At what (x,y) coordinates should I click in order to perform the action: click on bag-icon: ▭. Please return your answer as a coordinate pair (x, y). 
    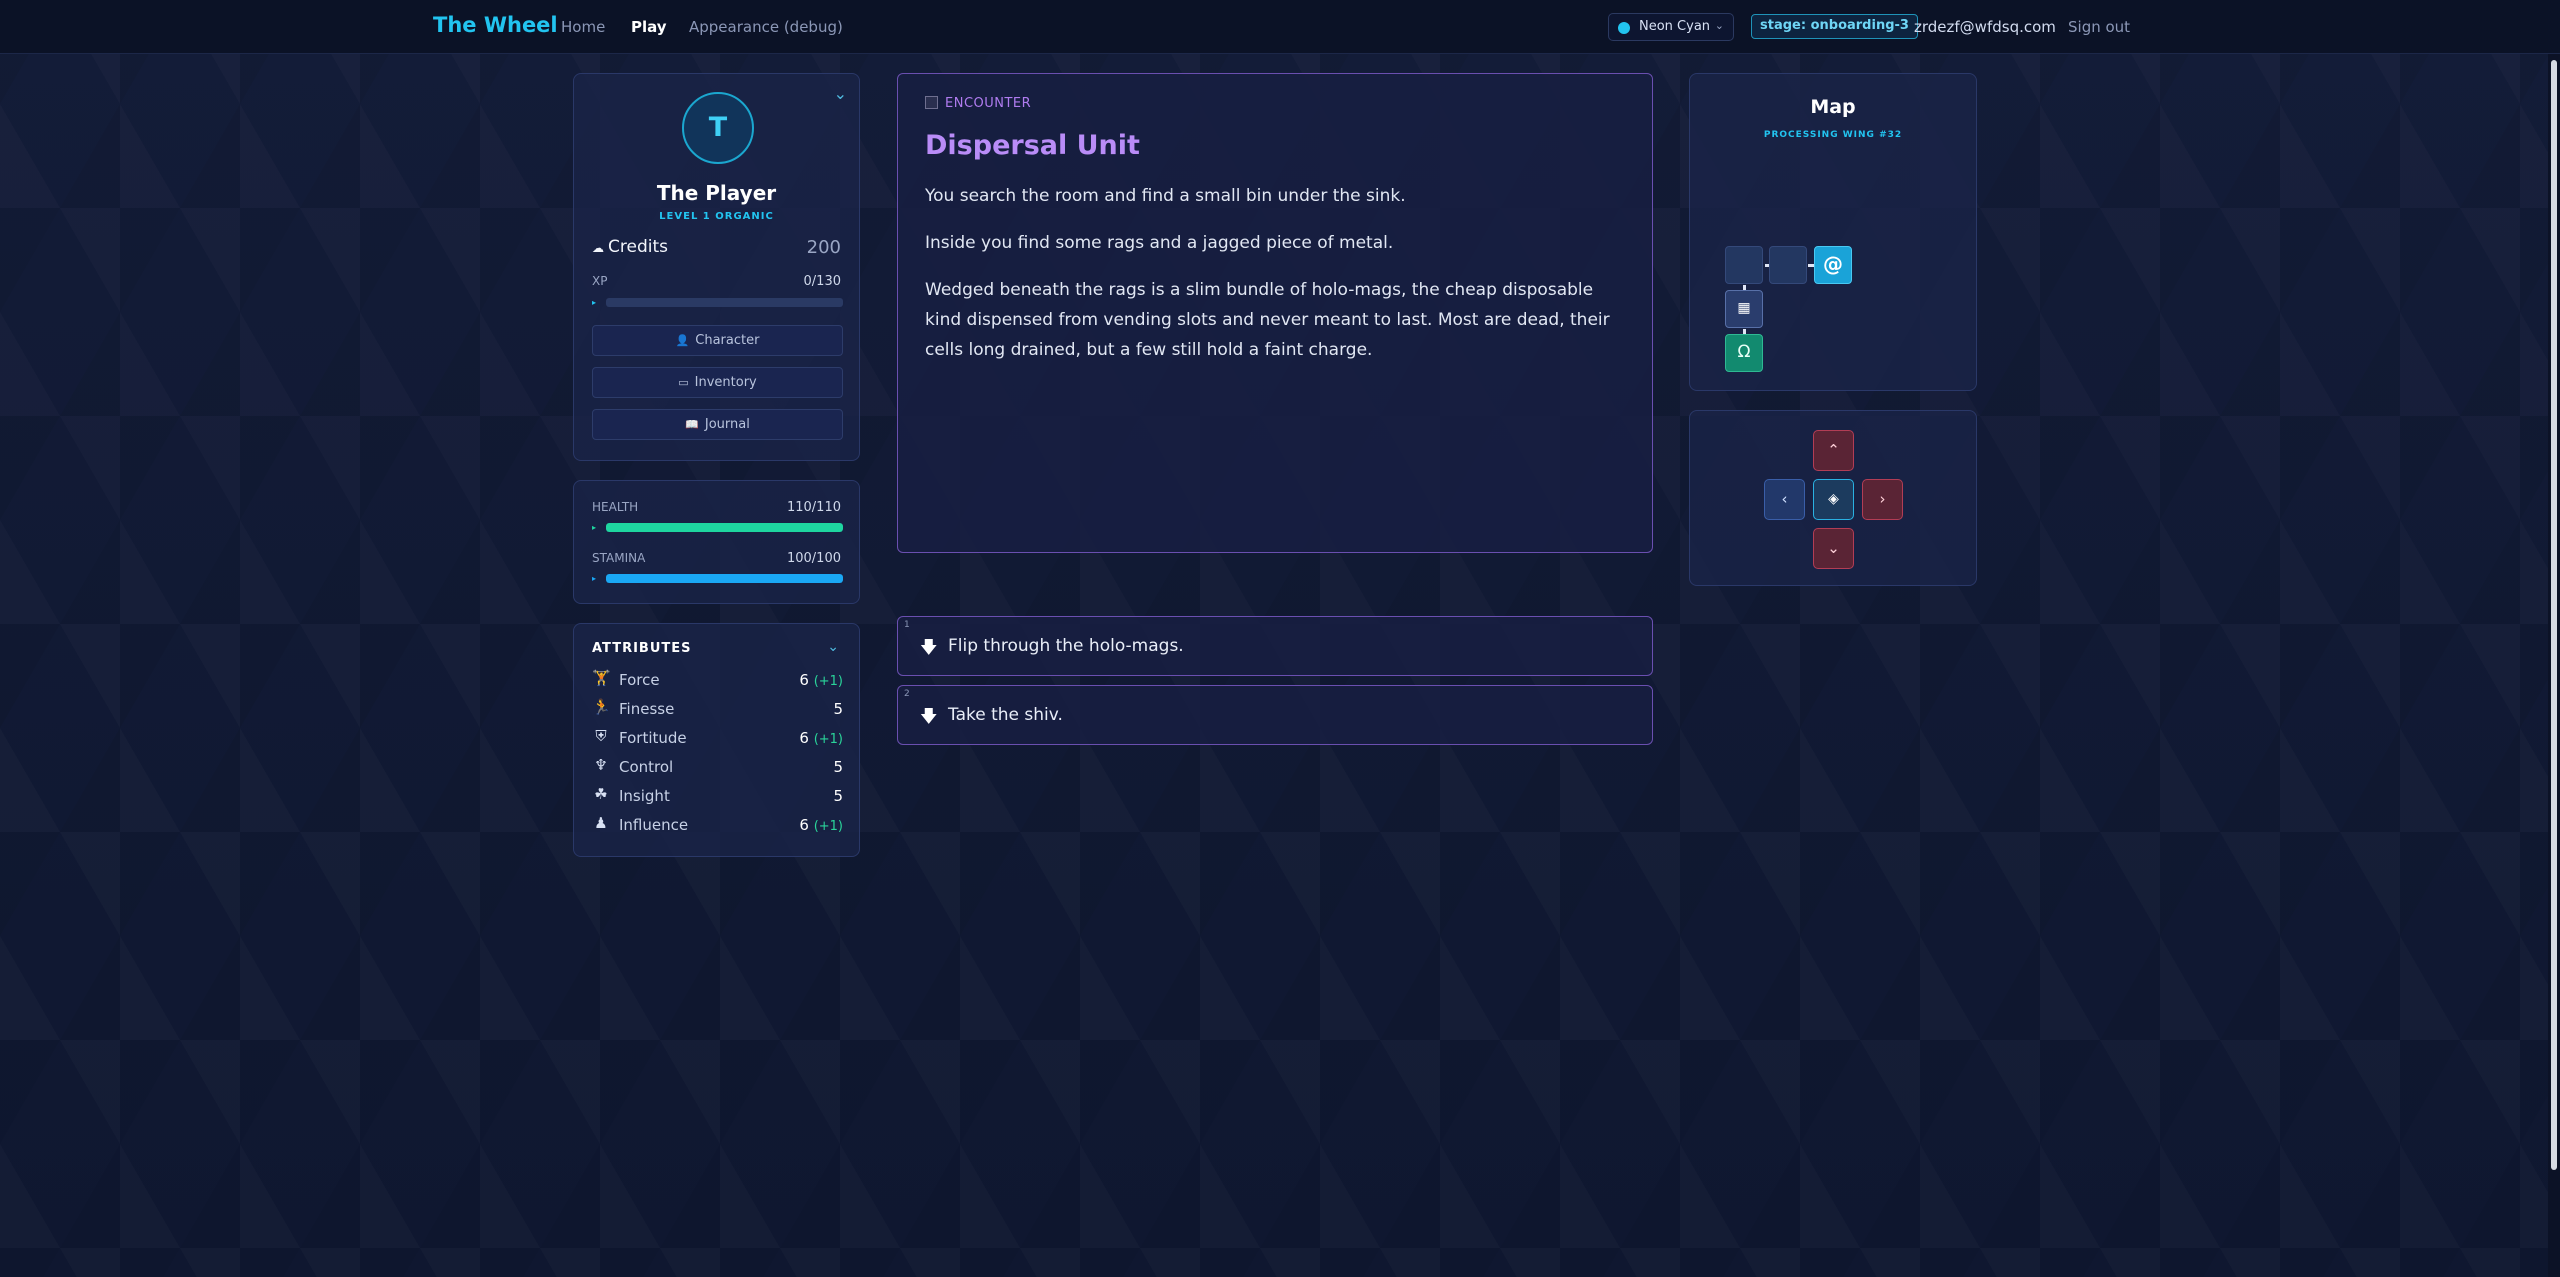
    Looking at the image, I should click on (683, 382).